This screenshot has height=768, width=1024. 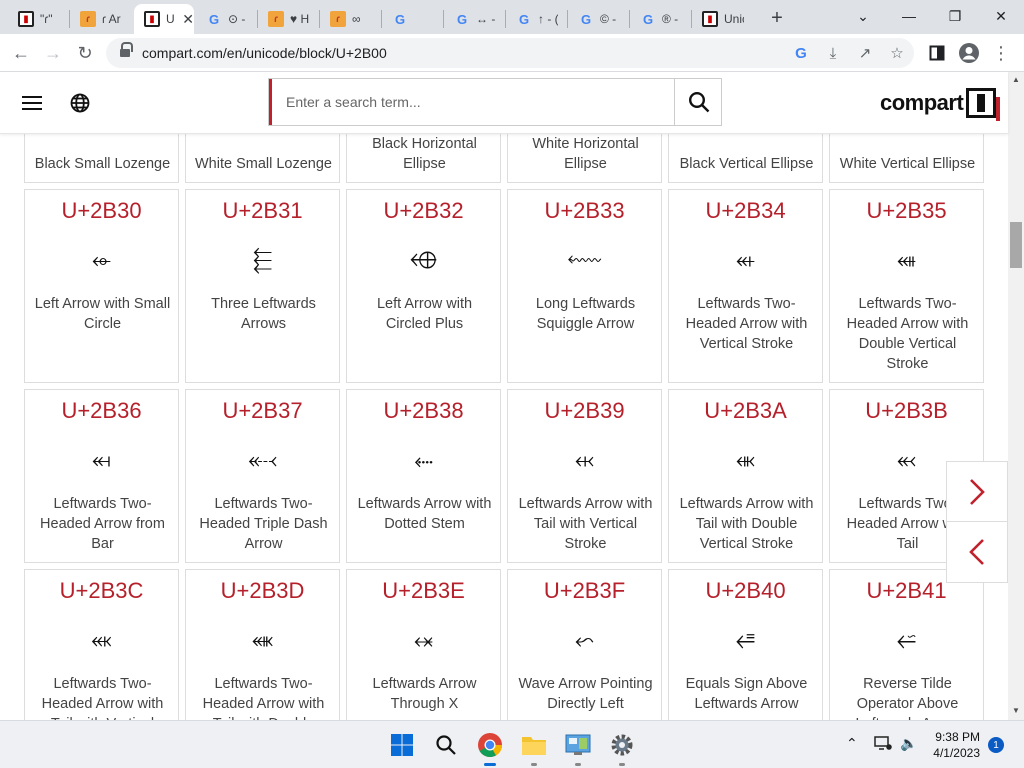 What do you see at coordinates (598, 19) in the screenshot?
I see `browser-tab: G © -` at bounding box center [598, 19].